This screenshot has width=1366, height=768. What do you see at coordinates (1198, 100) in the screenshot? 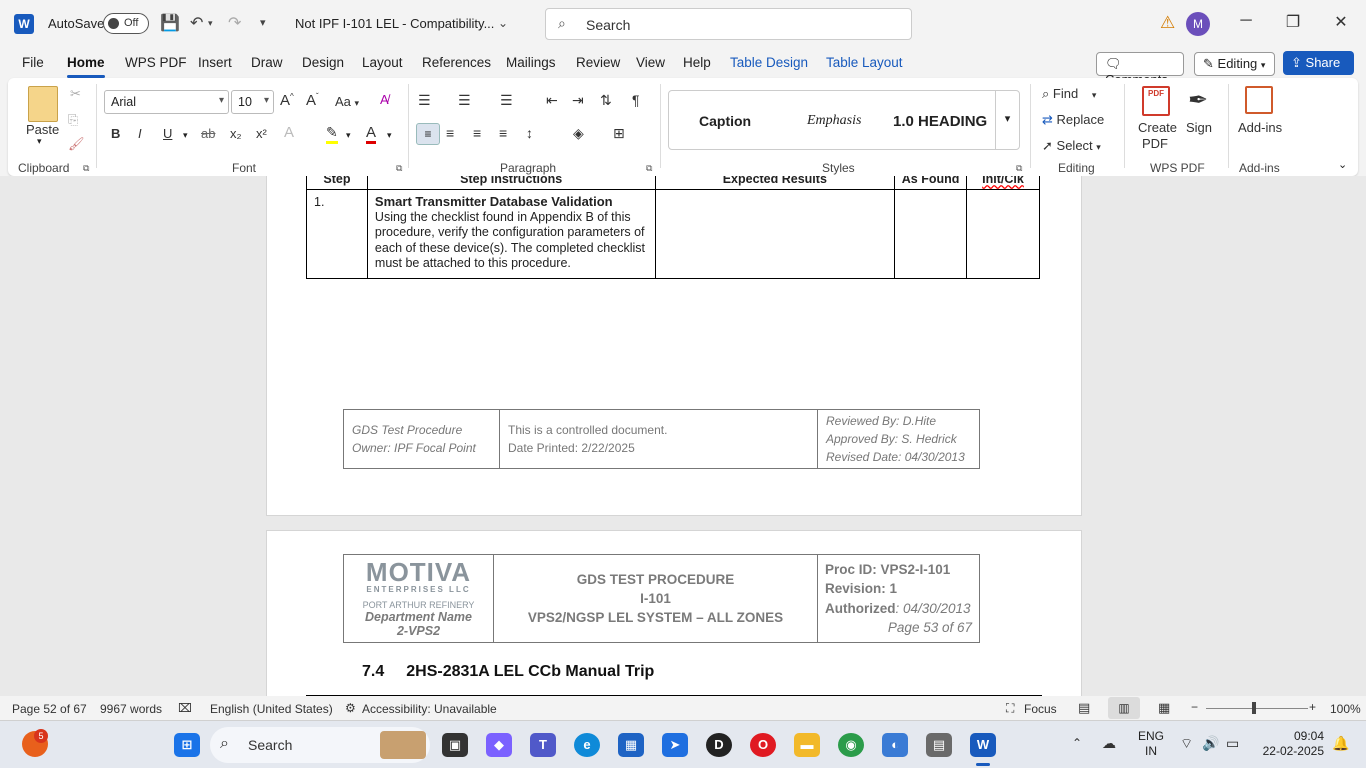
I see `sign-icon: ✒` at bounding box center [1198, 100].